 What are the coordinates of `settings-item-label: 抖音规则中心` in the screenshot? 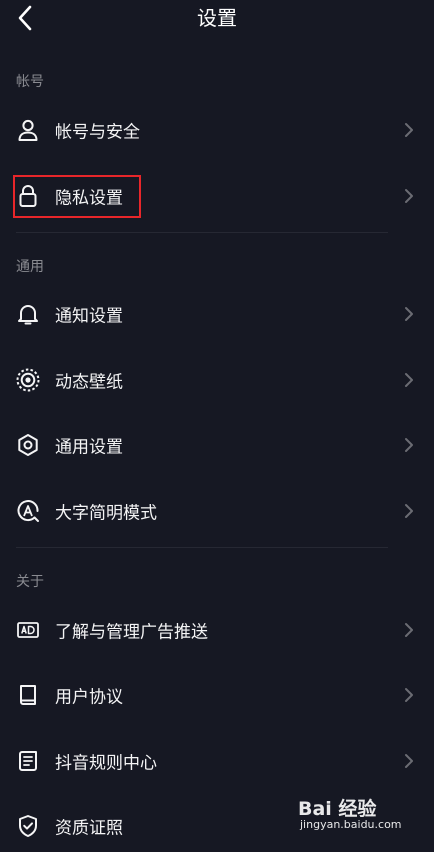 It's located at (106, 763).